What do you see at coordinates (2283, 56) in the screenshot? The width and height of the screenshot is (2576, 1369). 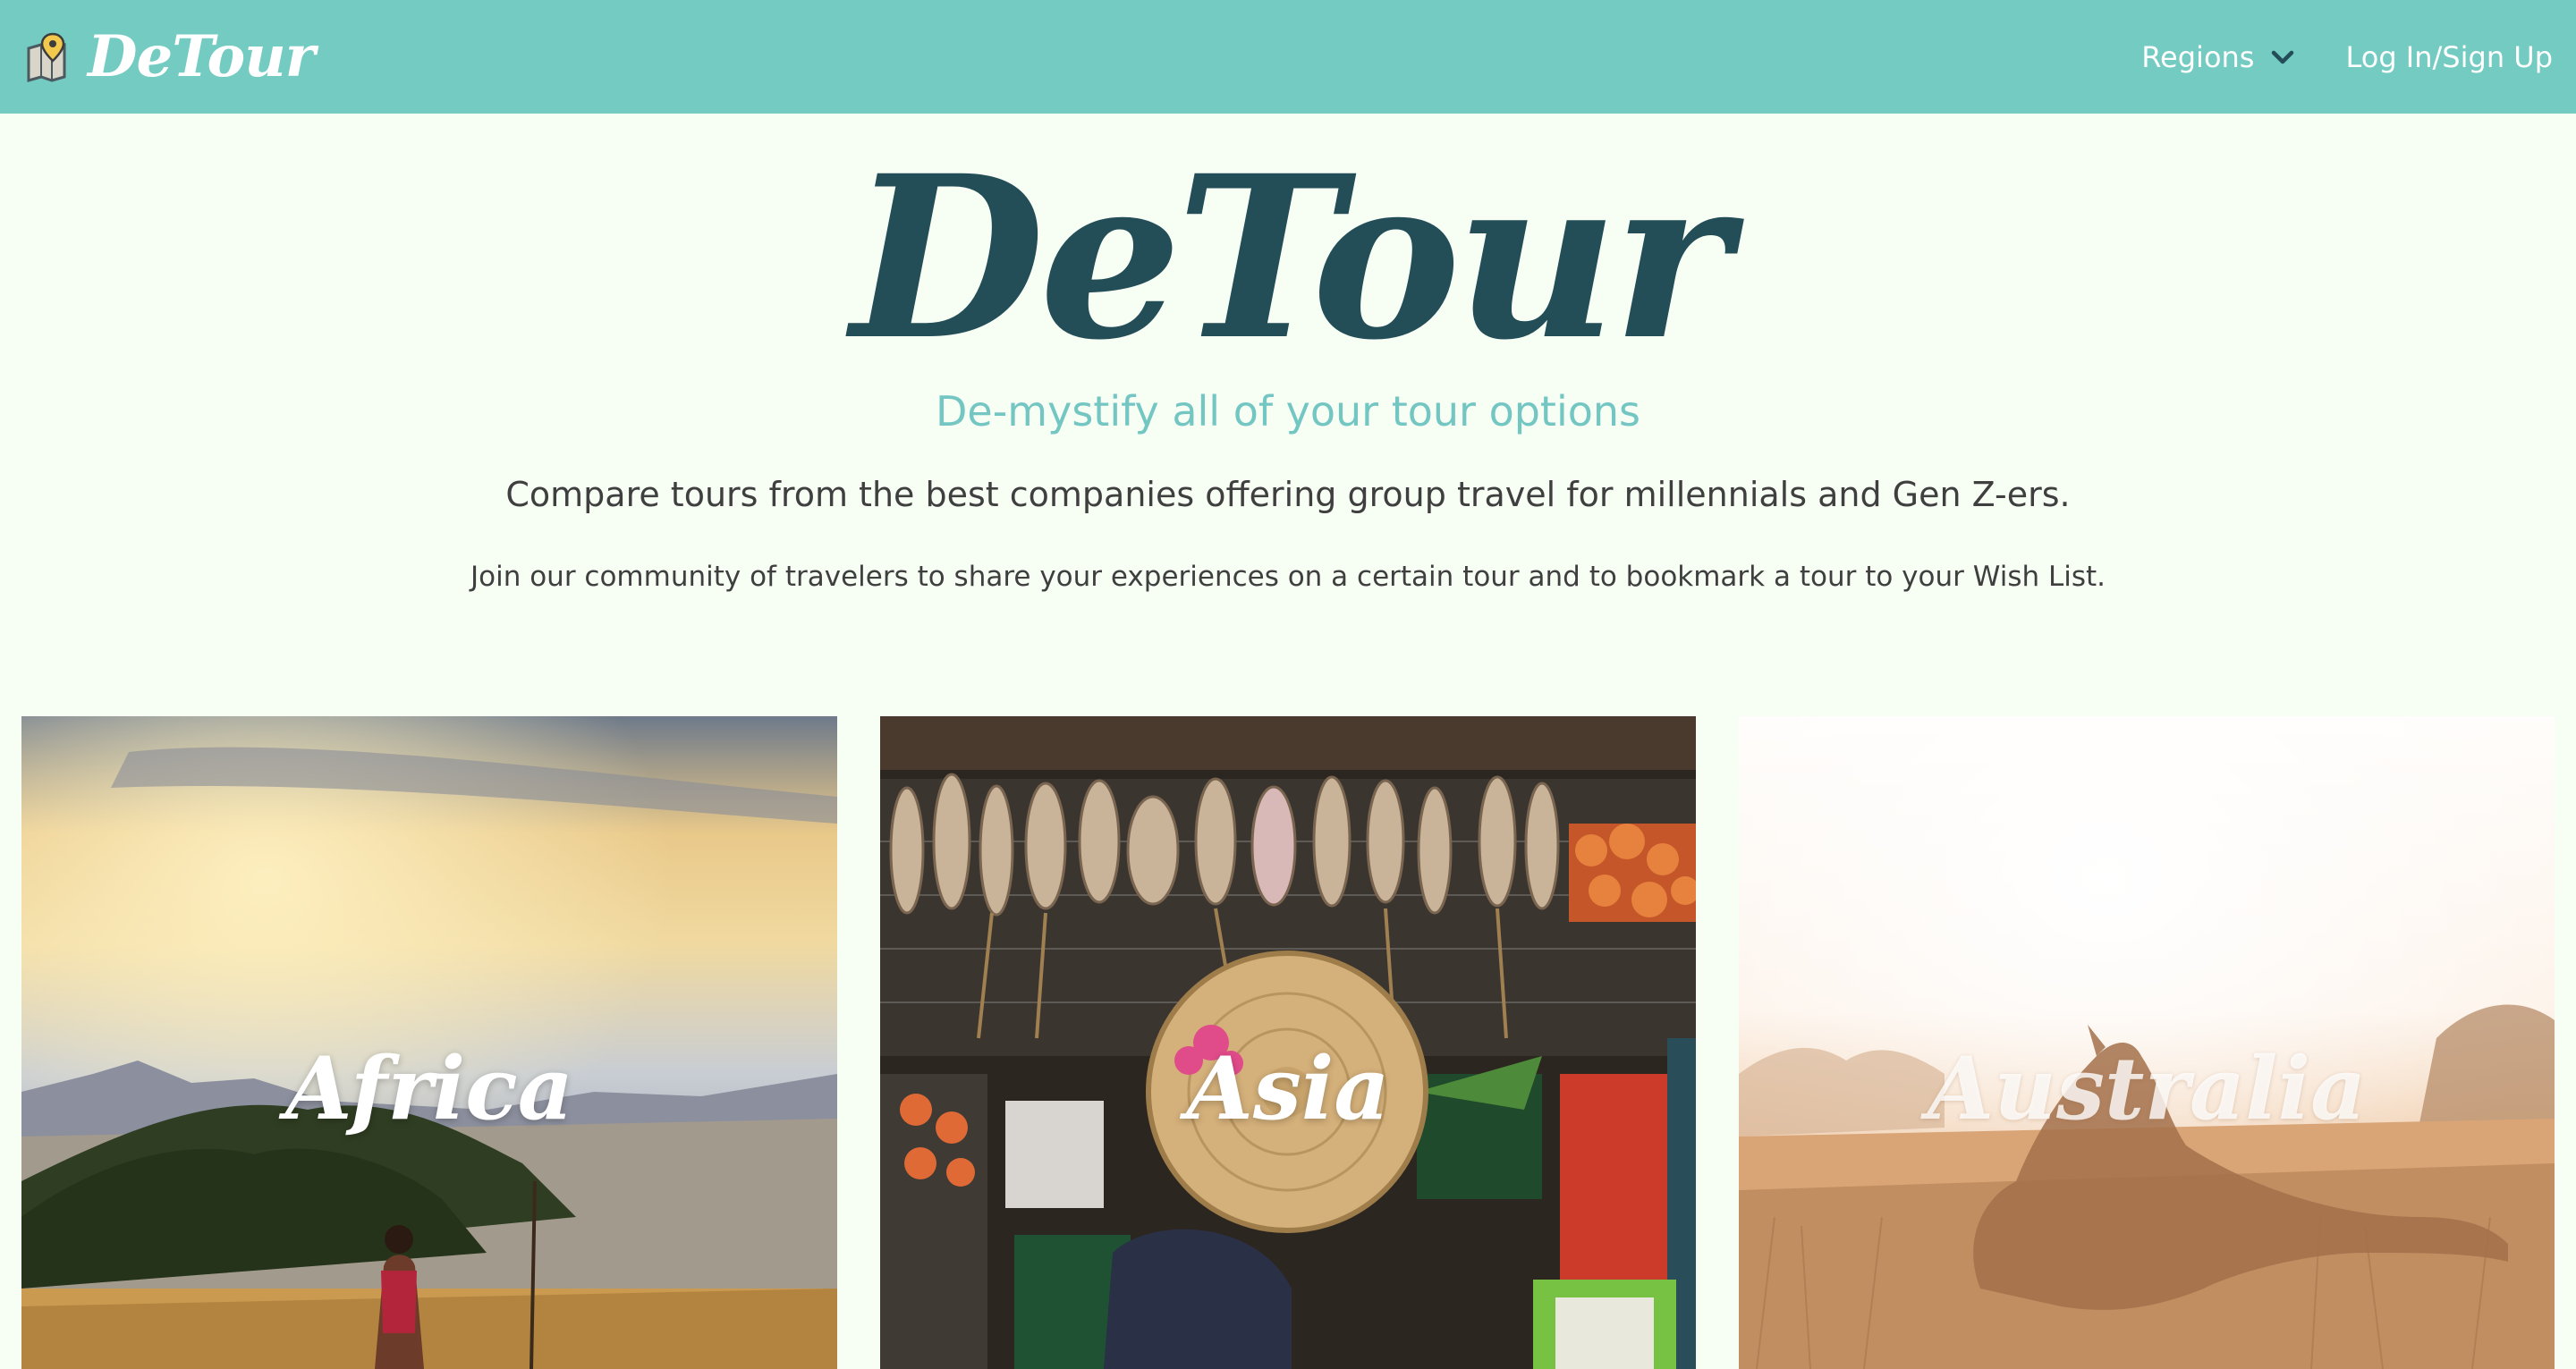 I see `chevron-down-icon` at bounding box center [2283, 56].